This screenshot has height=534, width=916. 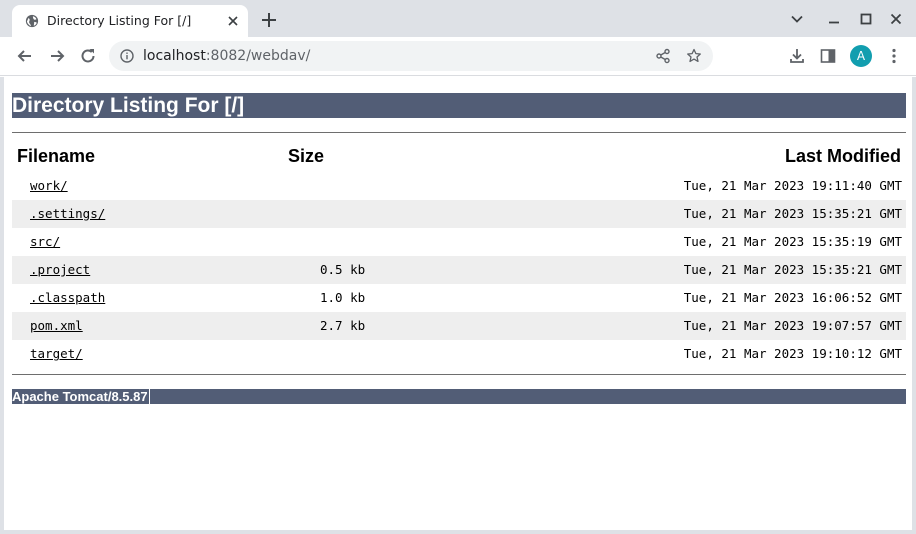 I want to click on column-header-size: Size, so click(x=306, y=156).